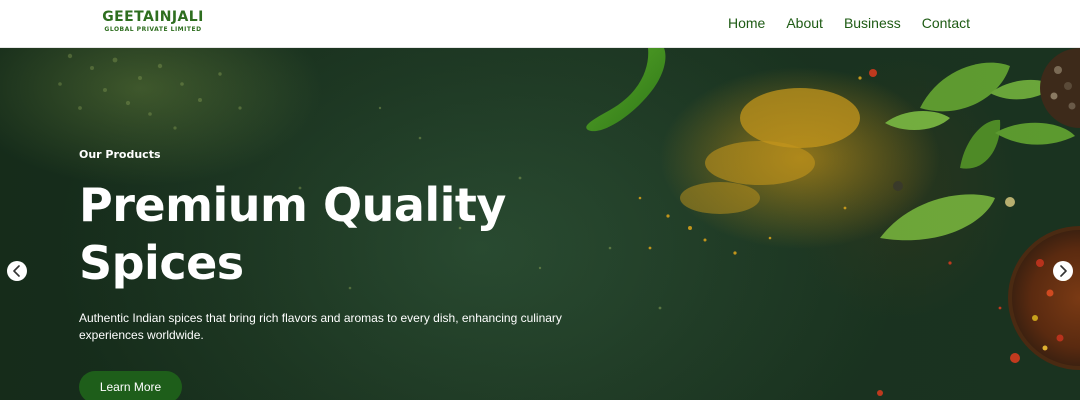  I want to click on nav-link-about: About, so click(804, 23).